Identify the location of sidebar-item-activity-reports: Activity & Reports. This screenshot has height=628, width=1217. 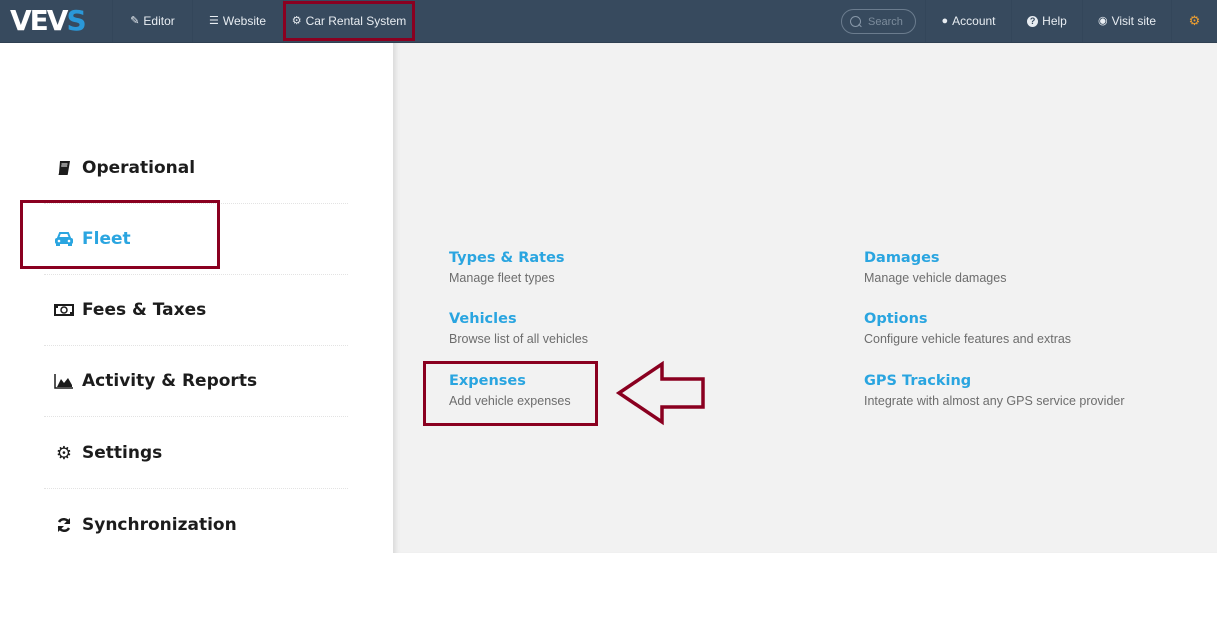
(196, 381).